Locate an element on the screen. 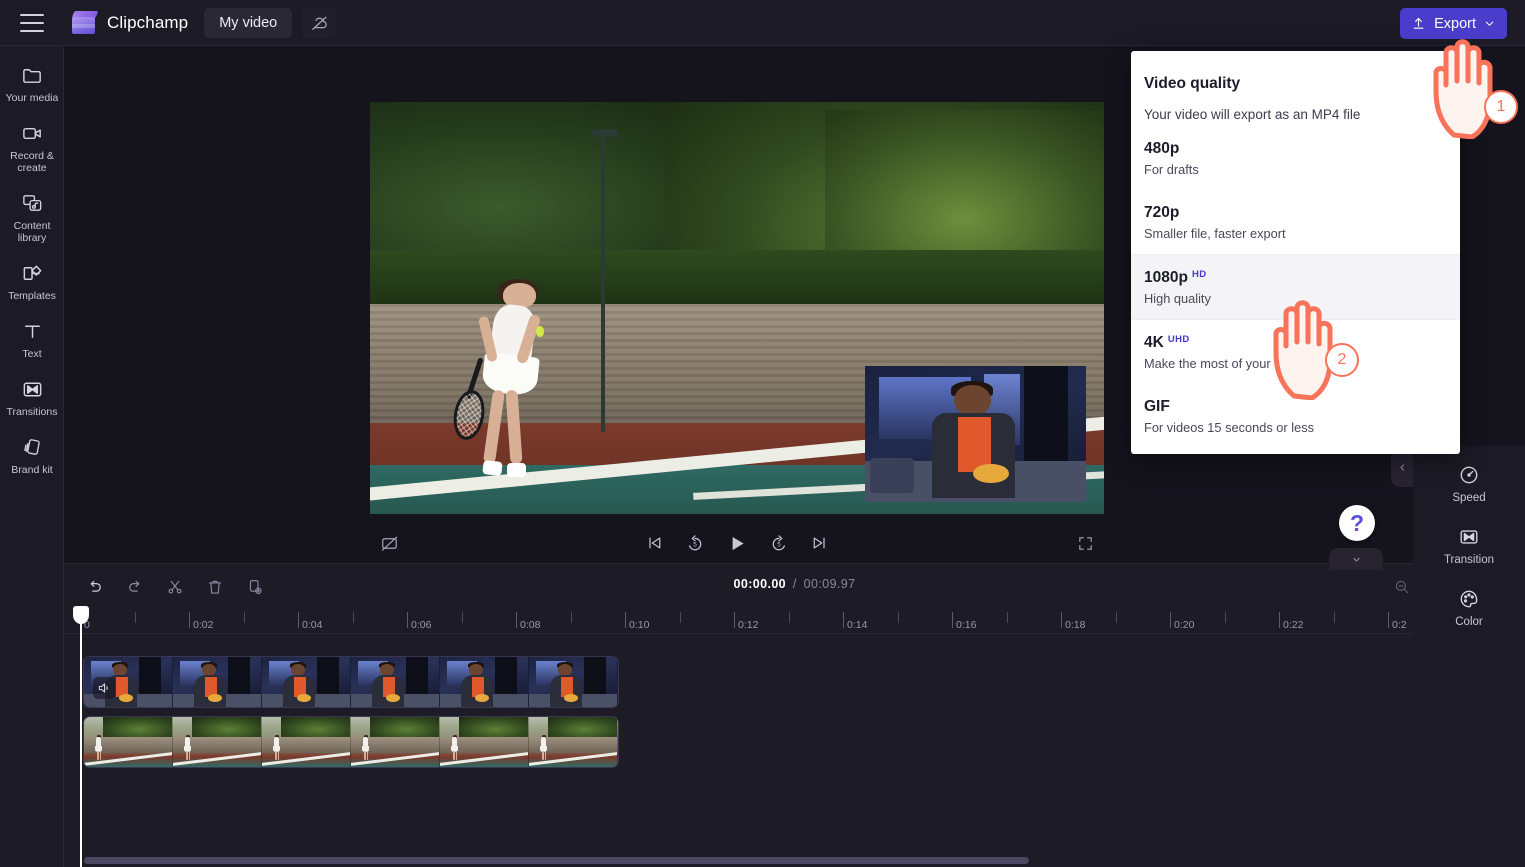 The height and width of the screenshot is (867, 1525). quality-option-label: 1080p is located at coordinates (1166, 277).